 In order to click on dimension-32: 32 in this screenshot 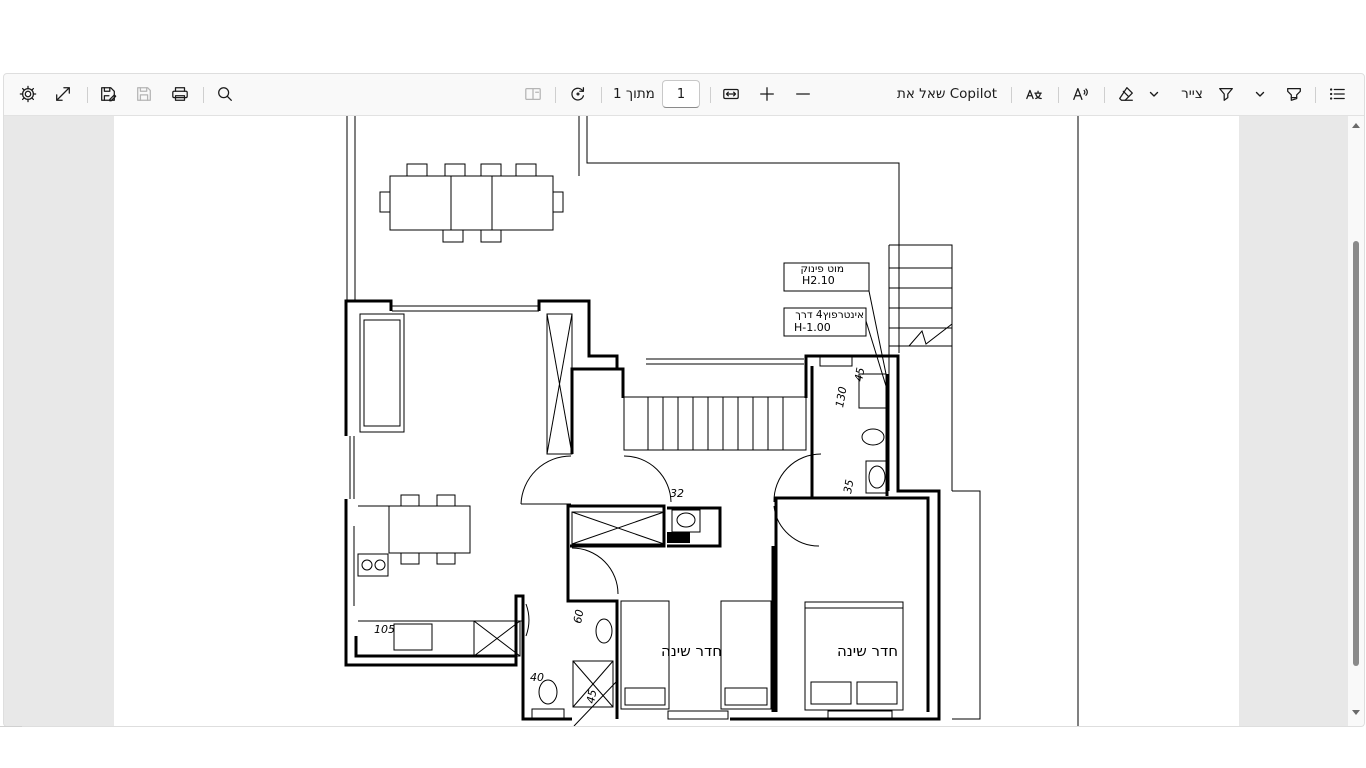, I will do `click(677, 493)`.